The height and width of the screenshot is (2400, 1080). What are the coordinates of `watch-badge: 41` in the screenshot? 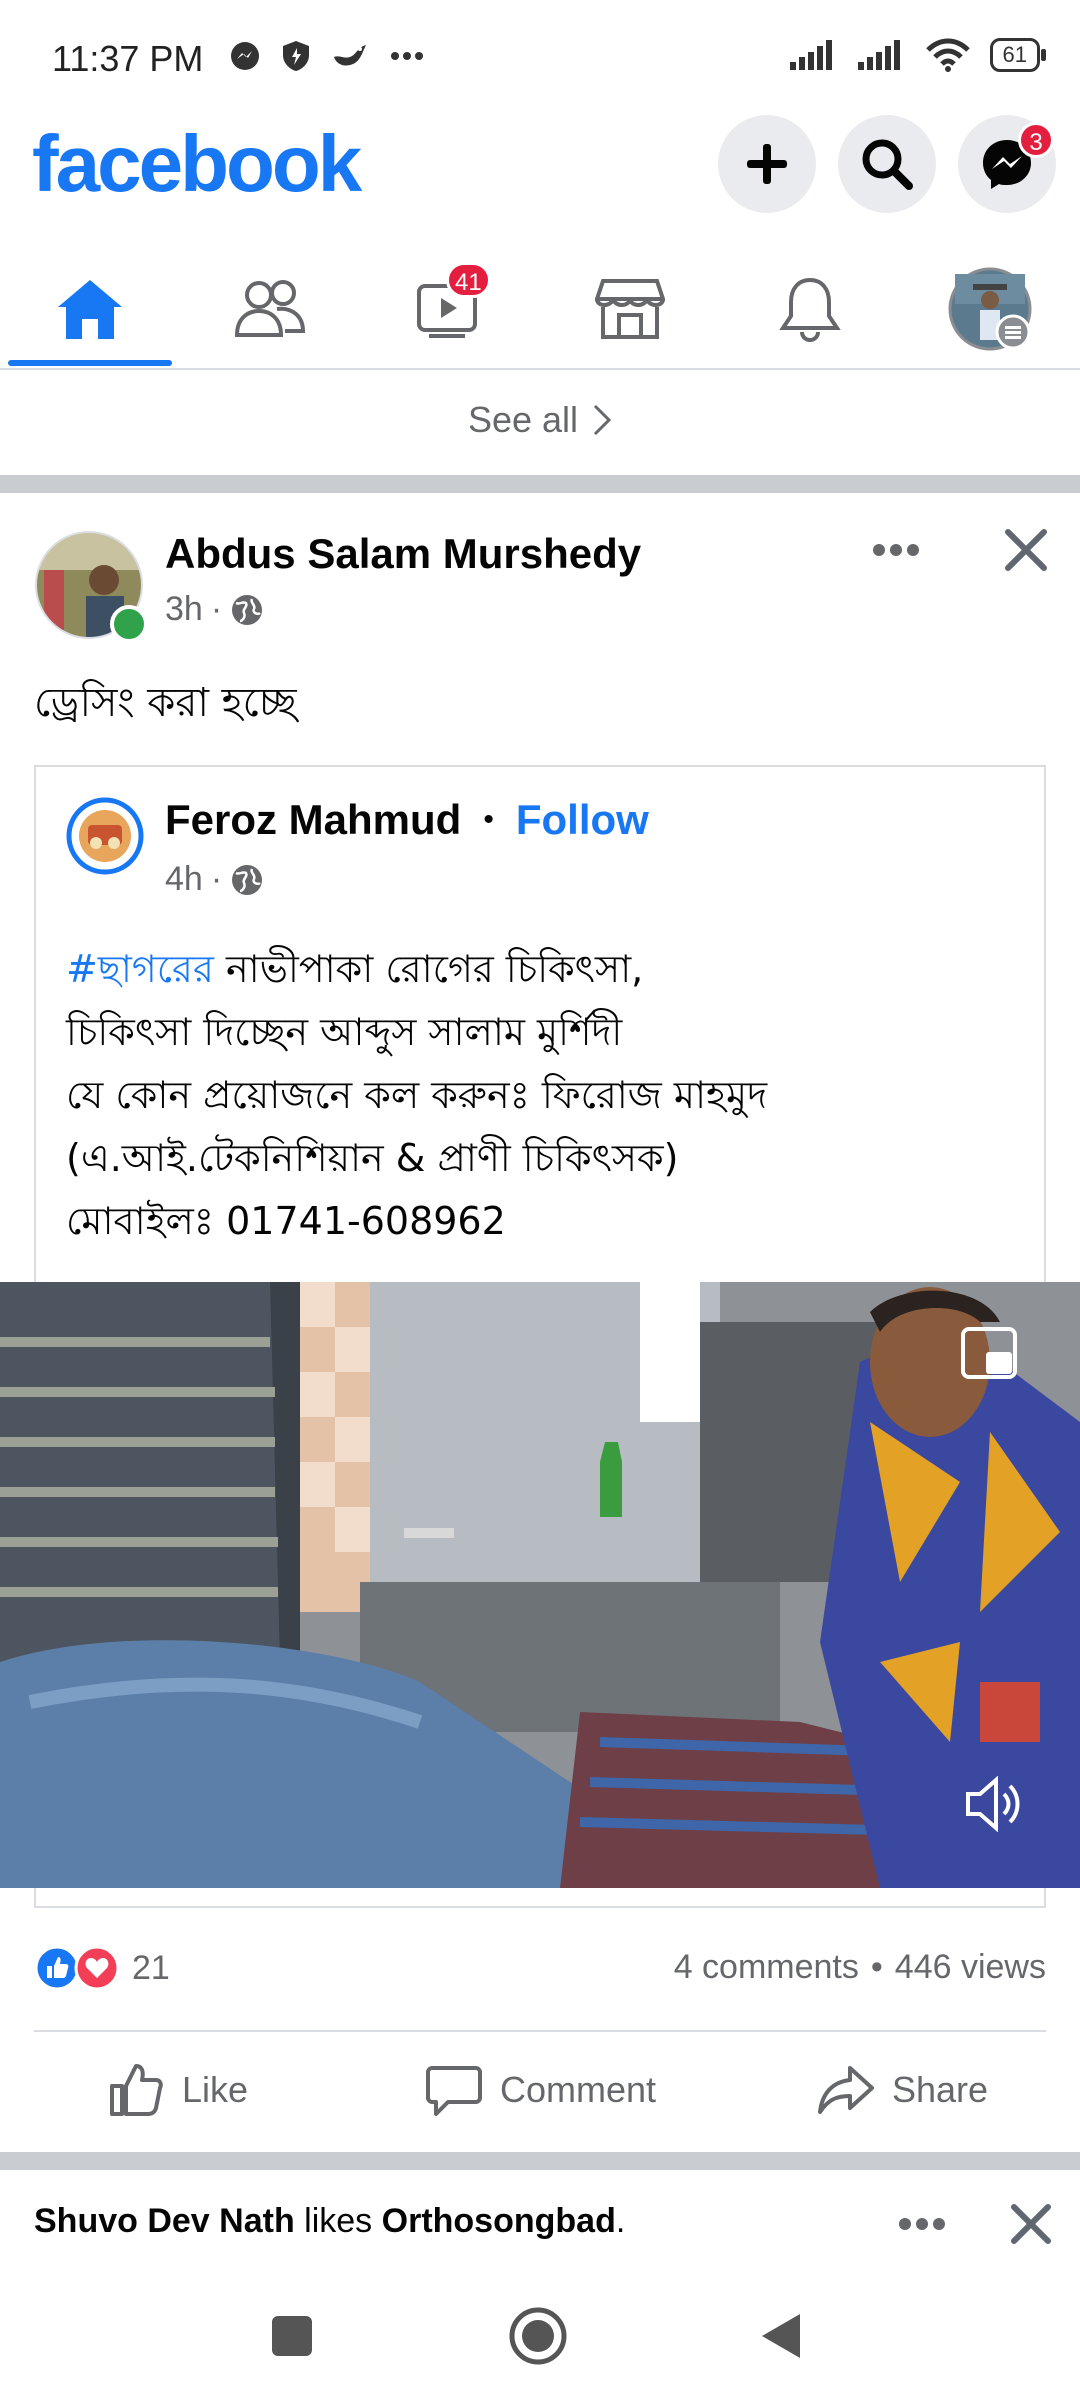 It's located at (468, 280).